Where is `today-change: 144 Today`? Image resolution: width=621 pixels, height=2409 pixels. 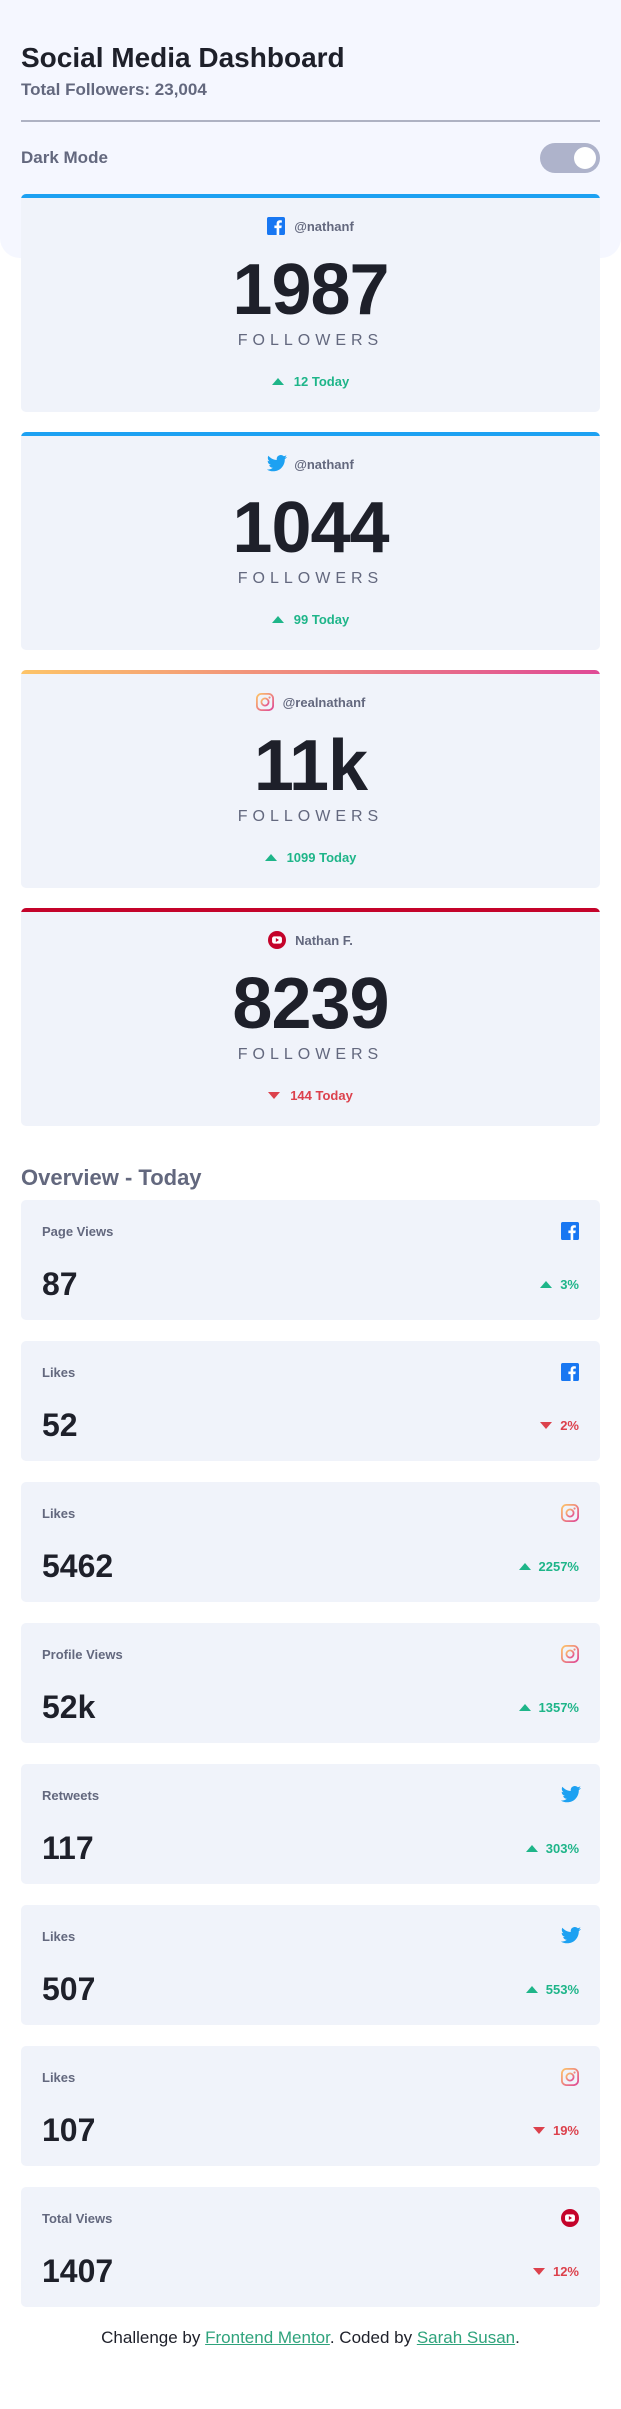
today-change: 144 Today is located at coordinates (310, 1095).